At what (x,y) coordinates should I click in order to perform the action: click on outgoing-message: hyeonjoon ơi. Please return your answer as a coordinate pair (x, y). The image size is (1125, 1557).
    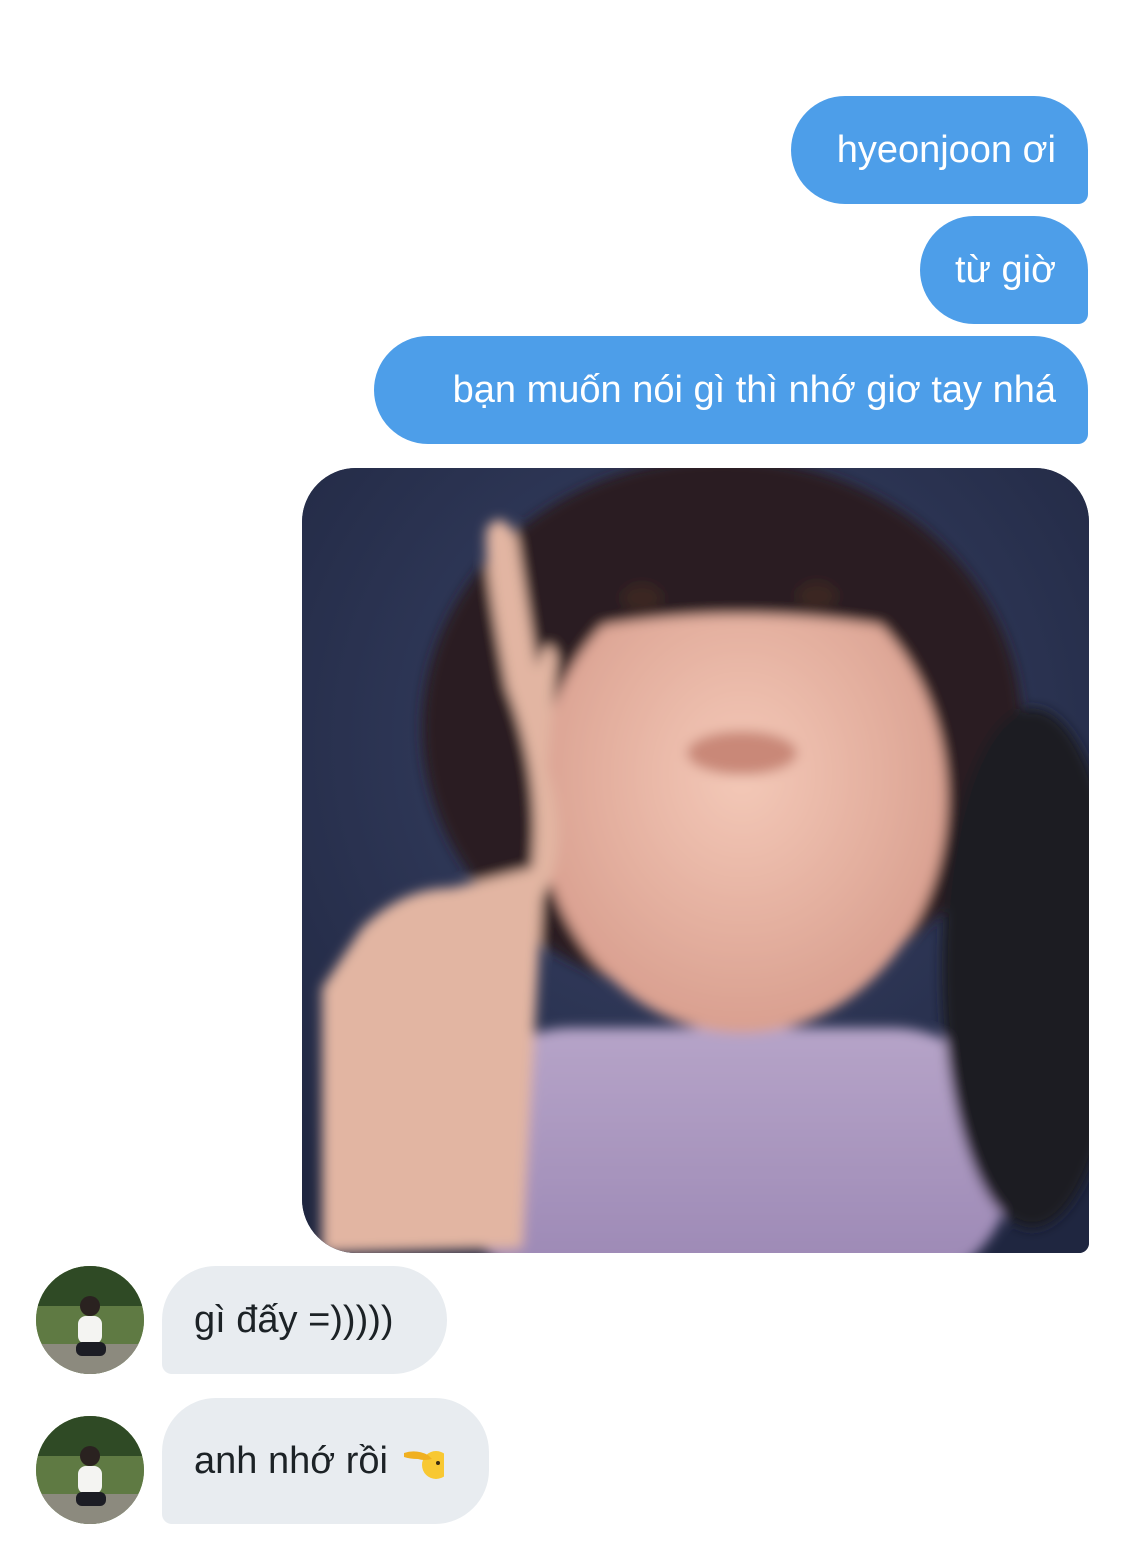
    Looking at the image, I should click on (939, 150).